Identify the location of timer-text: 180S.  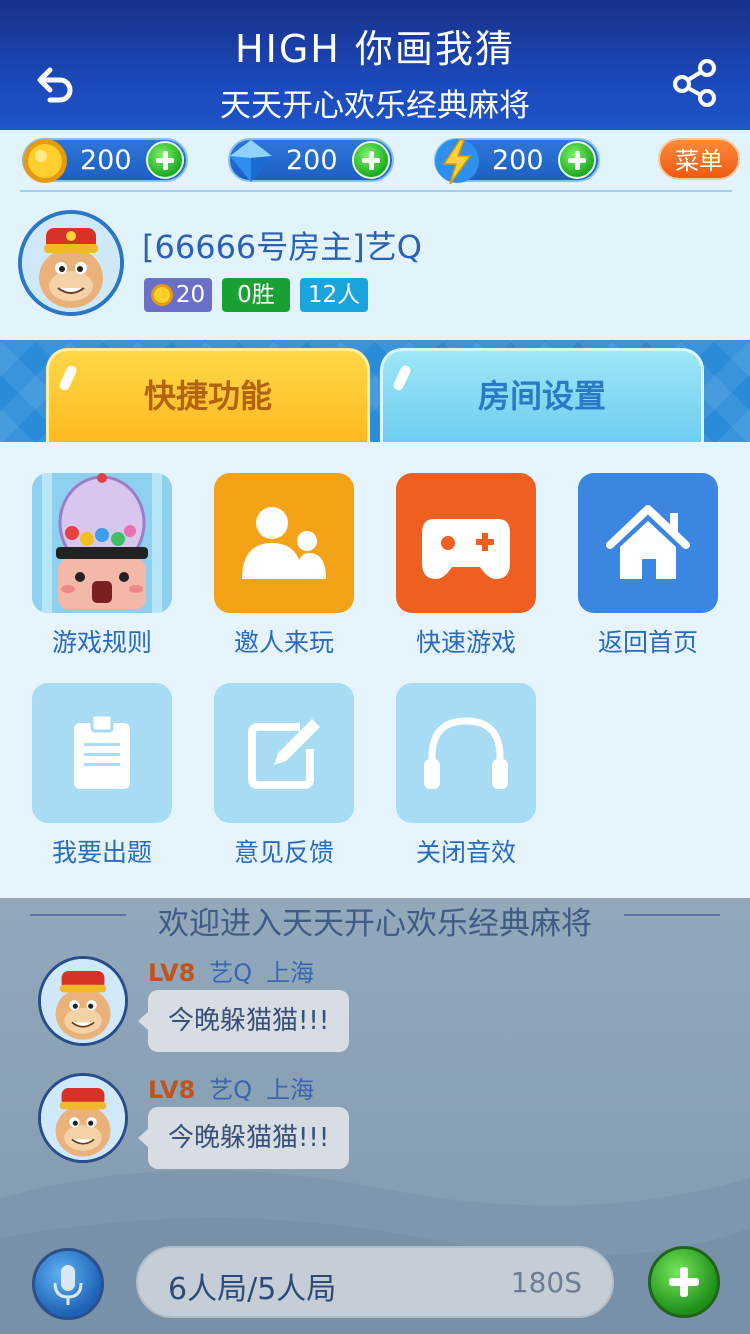
(546, 1282).